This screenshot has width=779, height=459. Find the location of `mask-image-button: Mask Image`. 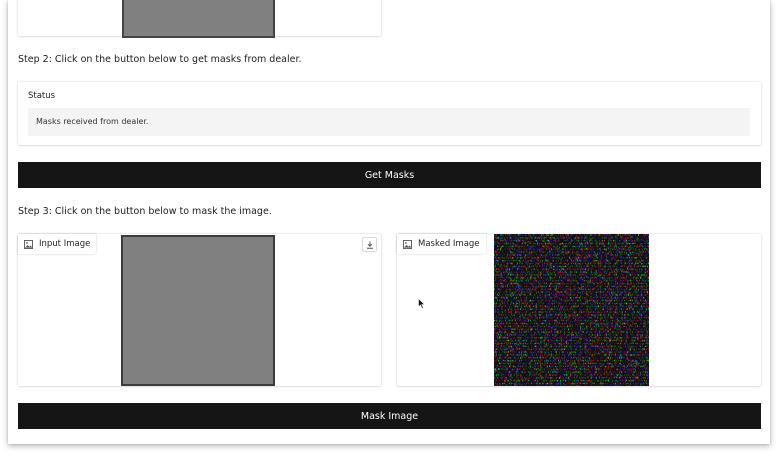

mask-image-button: Mask Image is located at coordinates (389, 416).